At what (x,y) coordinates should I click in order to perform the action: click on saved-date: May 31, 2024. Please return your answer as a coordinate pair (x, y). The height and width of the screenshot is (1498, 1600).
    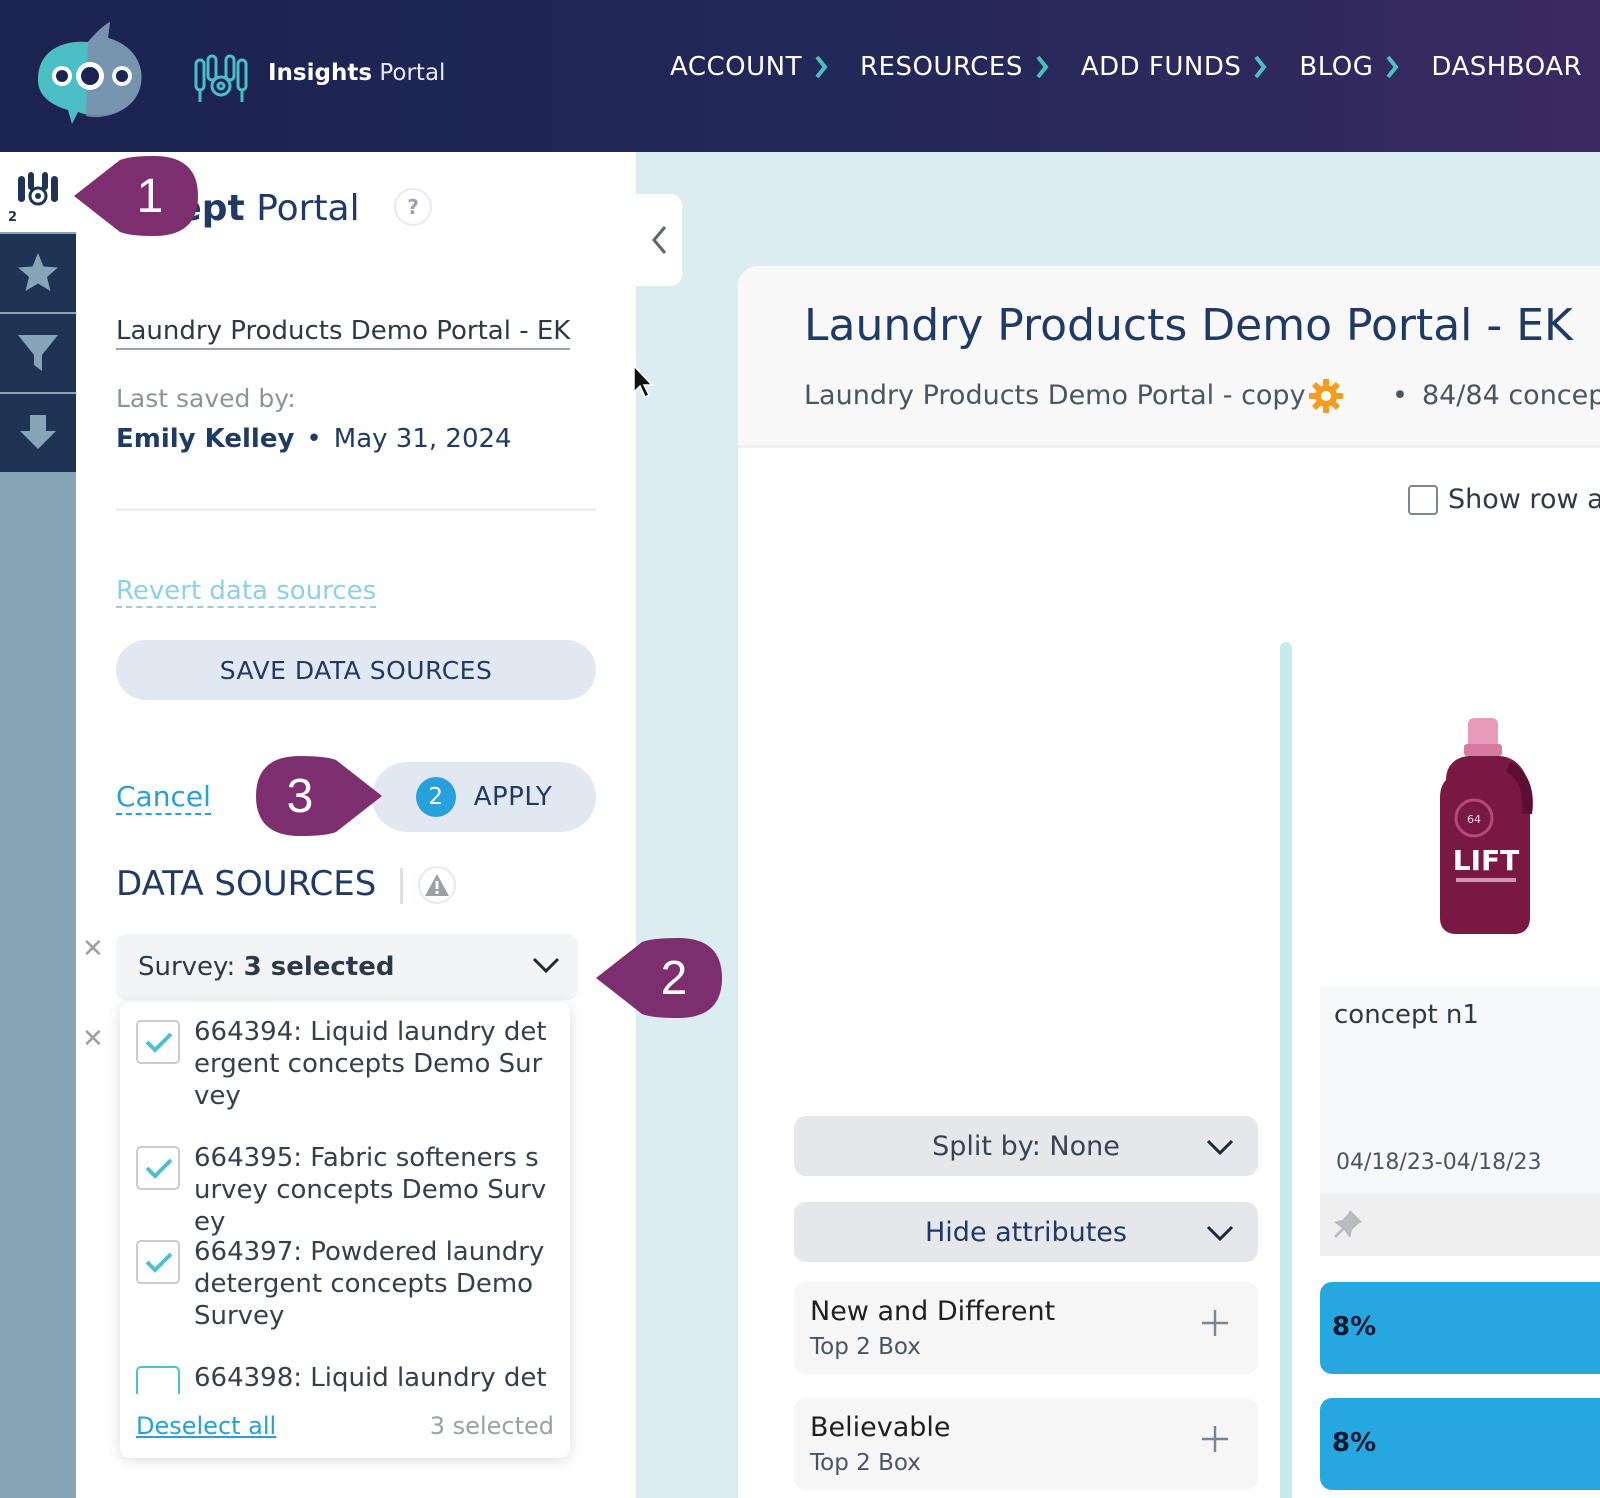
    Looking at the image, I should click on (422, 439).